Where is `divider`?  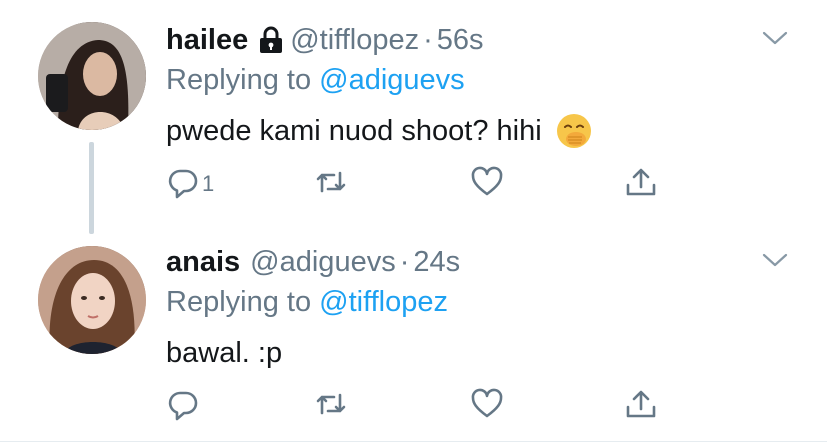
divider is located at coordinates (413, 441).